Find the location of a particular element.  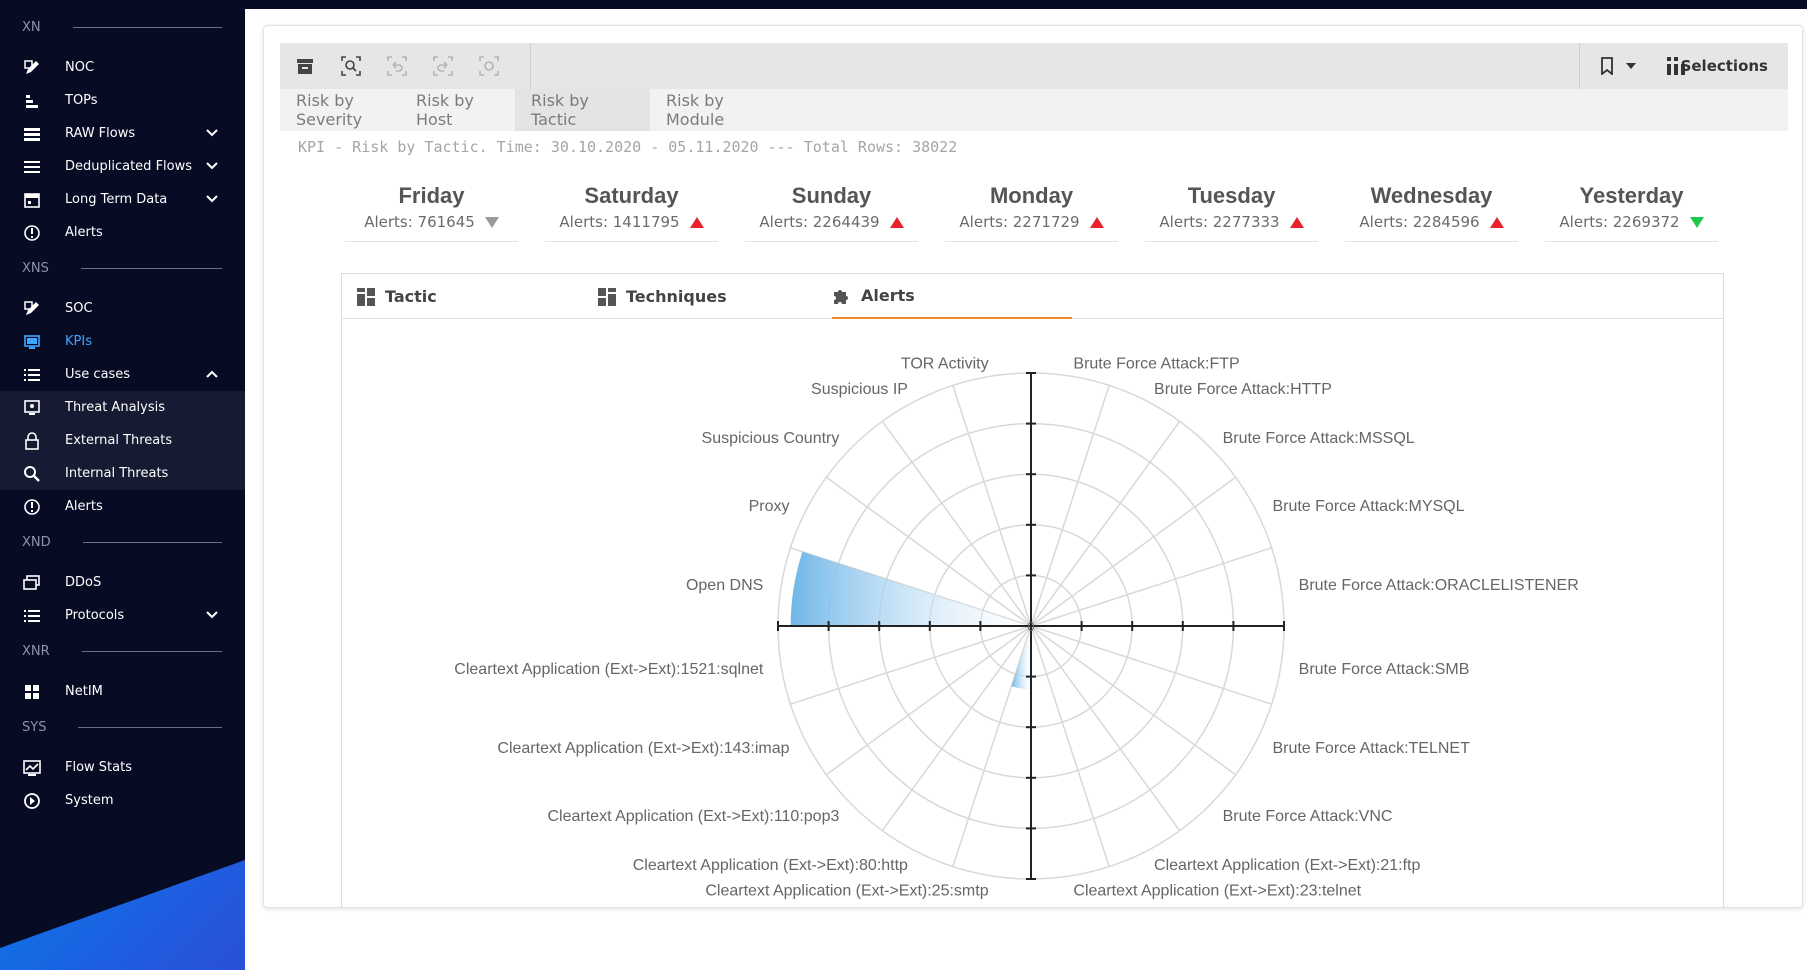

list-icon is located at coordinates (32, 616).